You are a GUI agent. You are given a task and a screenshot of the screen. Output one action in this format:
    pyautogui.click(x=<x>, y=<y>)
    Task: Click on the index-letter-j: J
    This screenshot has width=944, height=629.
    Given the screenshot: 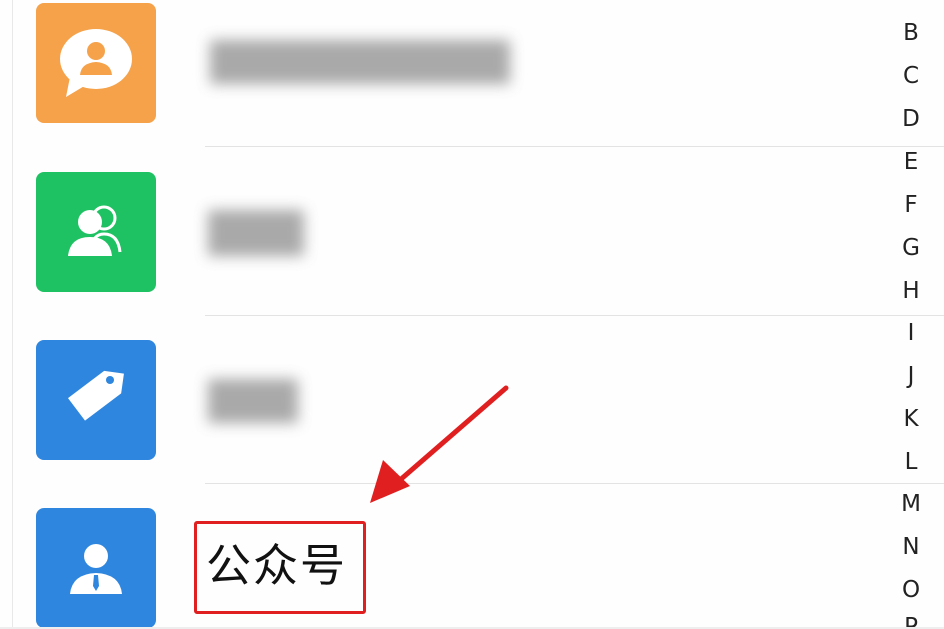 What is the action you would take?
    pyautogui.click(x=911, y=376)
    